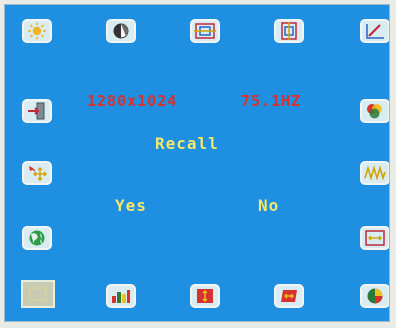 This screenshot has height=328, width=396. Describe the element at coordinates (37, 111) in the screenshot. I see `input-select-icon` at that location.